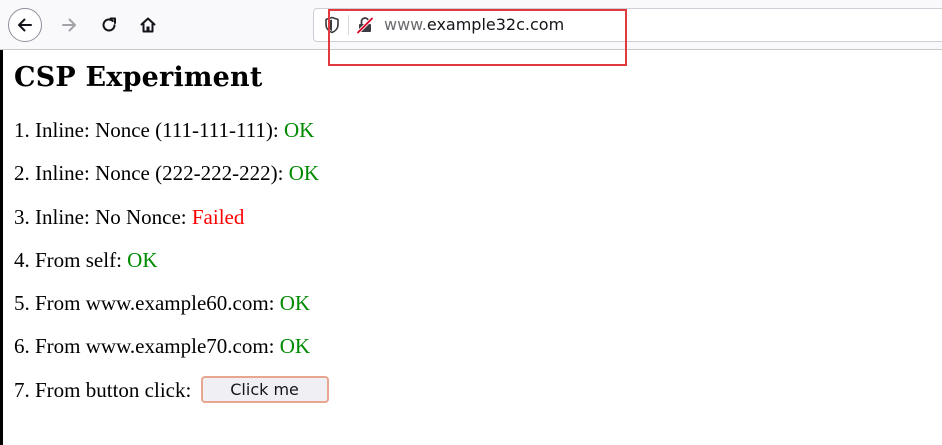 The image size is (942, 445). What do you see at coordinates (474, 260) in the screenshot?
I see `result-item: 4. From self: OK` at bounding box center [474, 260].